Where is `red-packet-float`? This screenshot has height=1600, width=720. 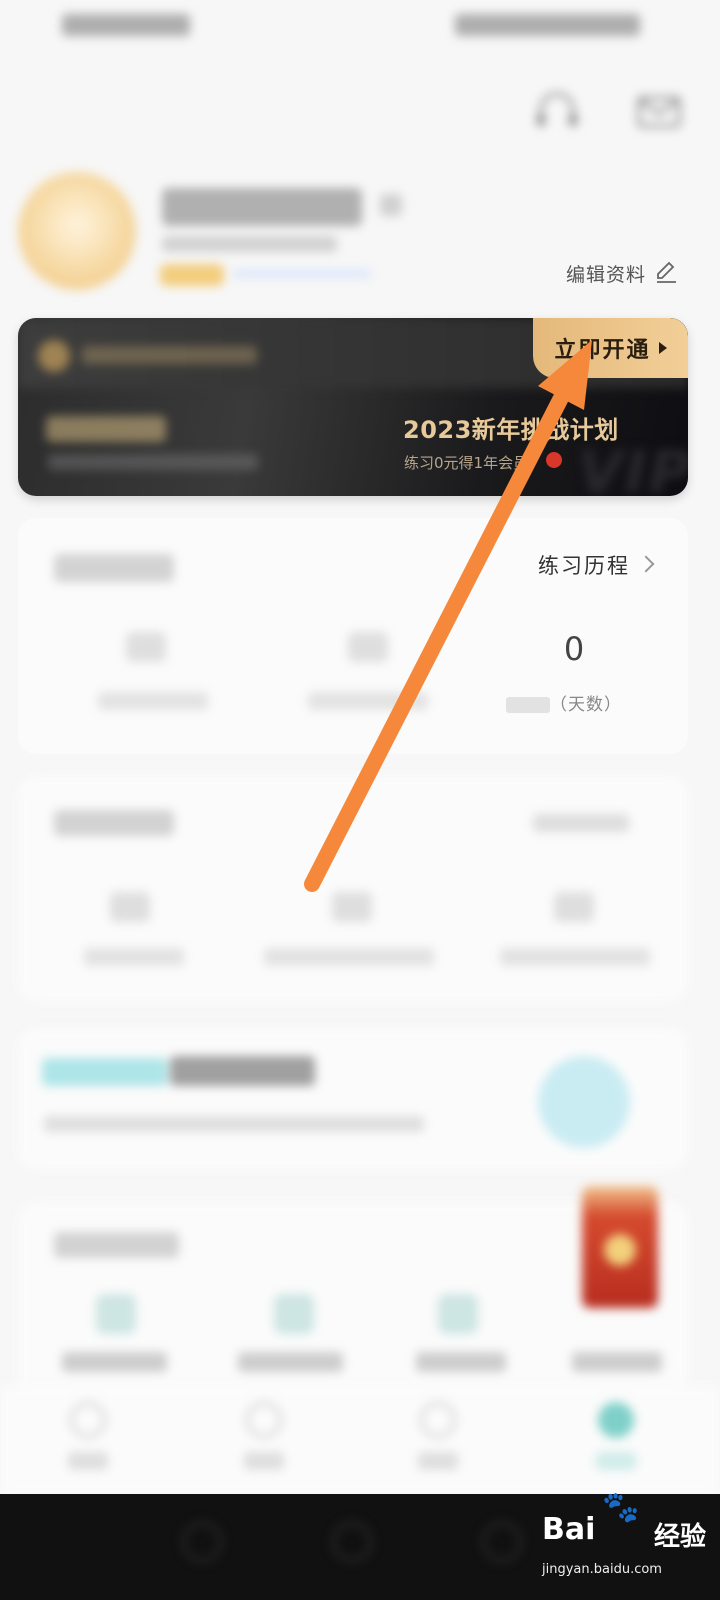 red-packet-float is located at coordinates (620, 1247).